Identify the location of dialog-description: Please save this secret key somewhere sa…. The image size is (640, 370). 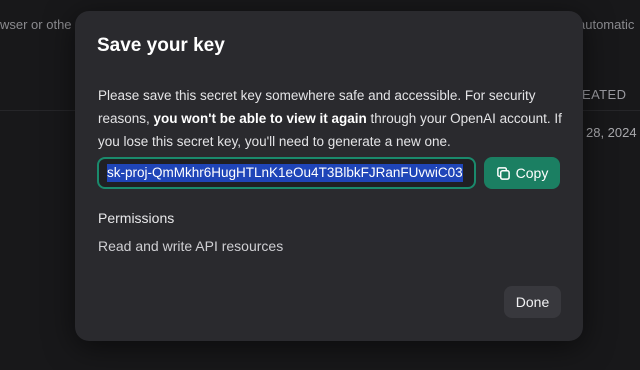
(333, 118).